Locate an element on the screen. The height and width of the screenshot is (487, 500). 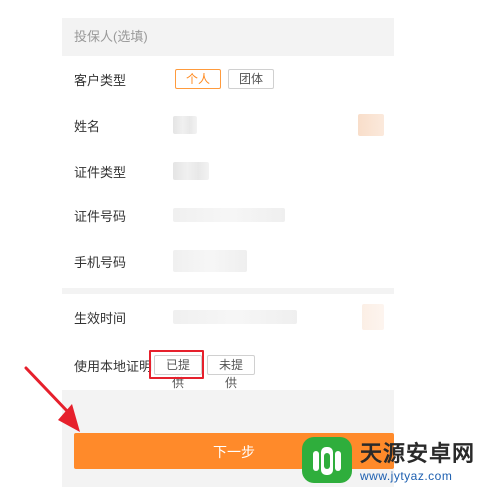
annotation-arrow-icon is located at coordinates (52, 399).